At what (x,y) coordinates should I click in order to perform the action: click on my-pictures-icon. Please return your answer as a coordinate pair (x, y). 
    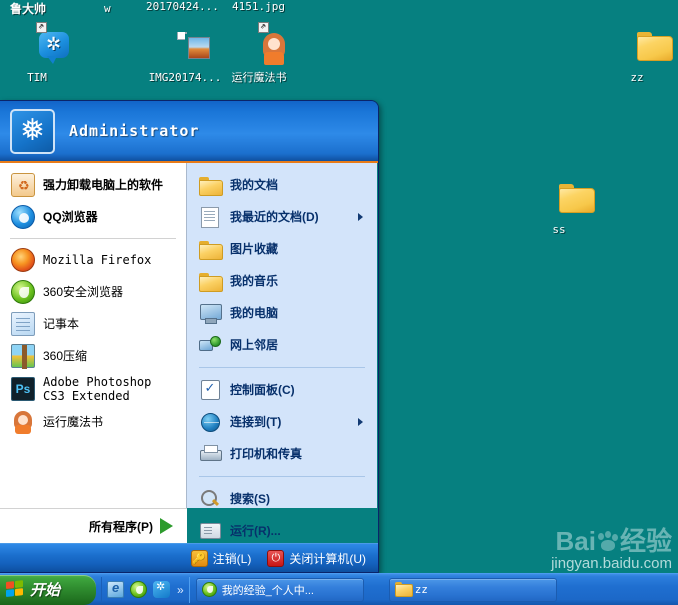
    Looking at the image, I should click on (210, 249).